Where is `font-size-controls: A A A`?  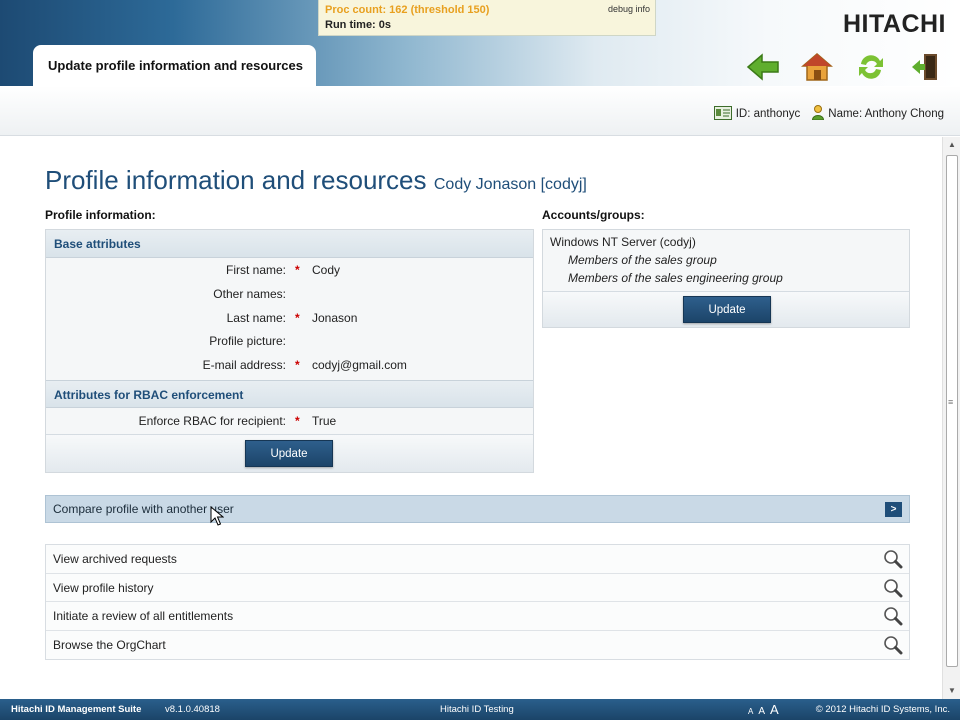
font-size-controls: A A A is located at coordinates (763, 709).